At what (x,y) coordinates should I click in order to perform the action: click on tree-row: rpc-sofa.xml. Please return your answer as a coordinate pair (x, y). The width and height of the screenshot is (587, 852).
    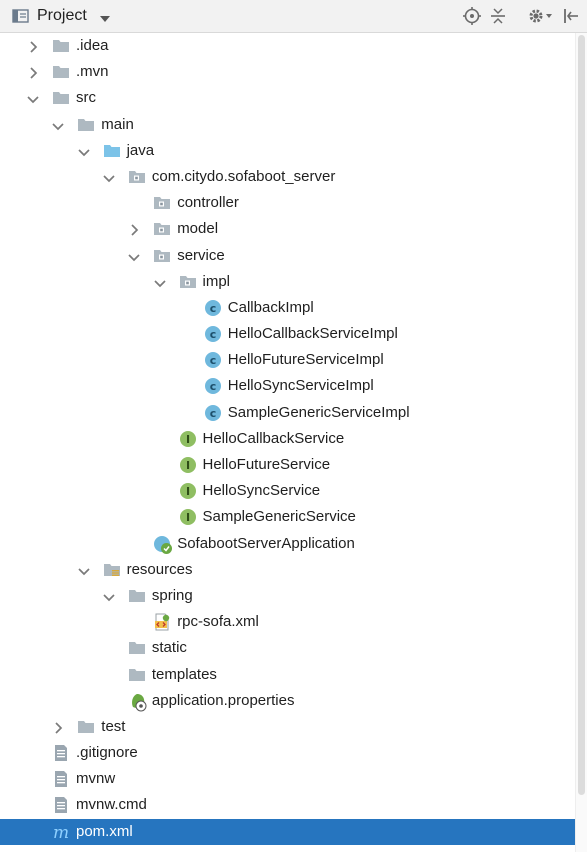
    Looking at the image, I should click on (293, 622).